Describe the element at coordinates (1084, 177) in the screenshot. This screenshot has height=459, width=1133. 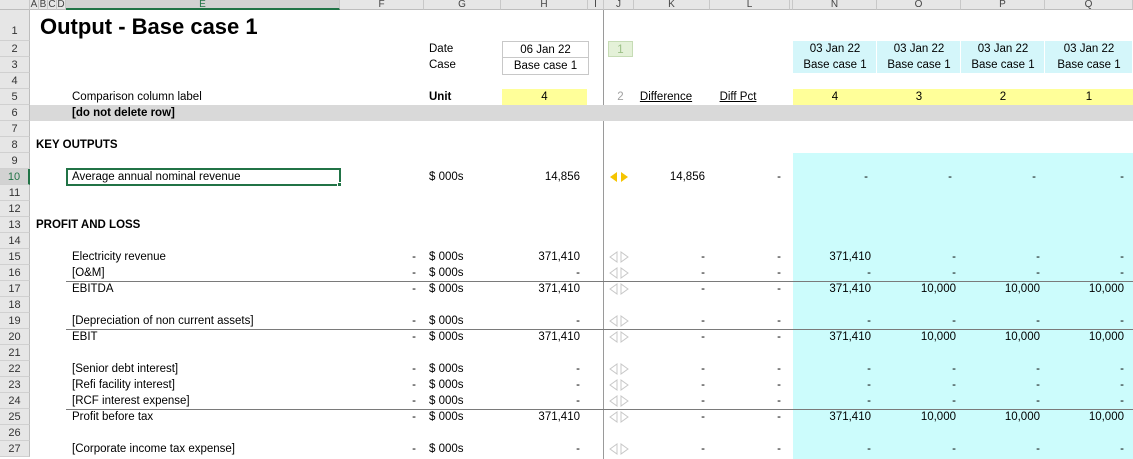
I see `key-output-q: -` at that location.